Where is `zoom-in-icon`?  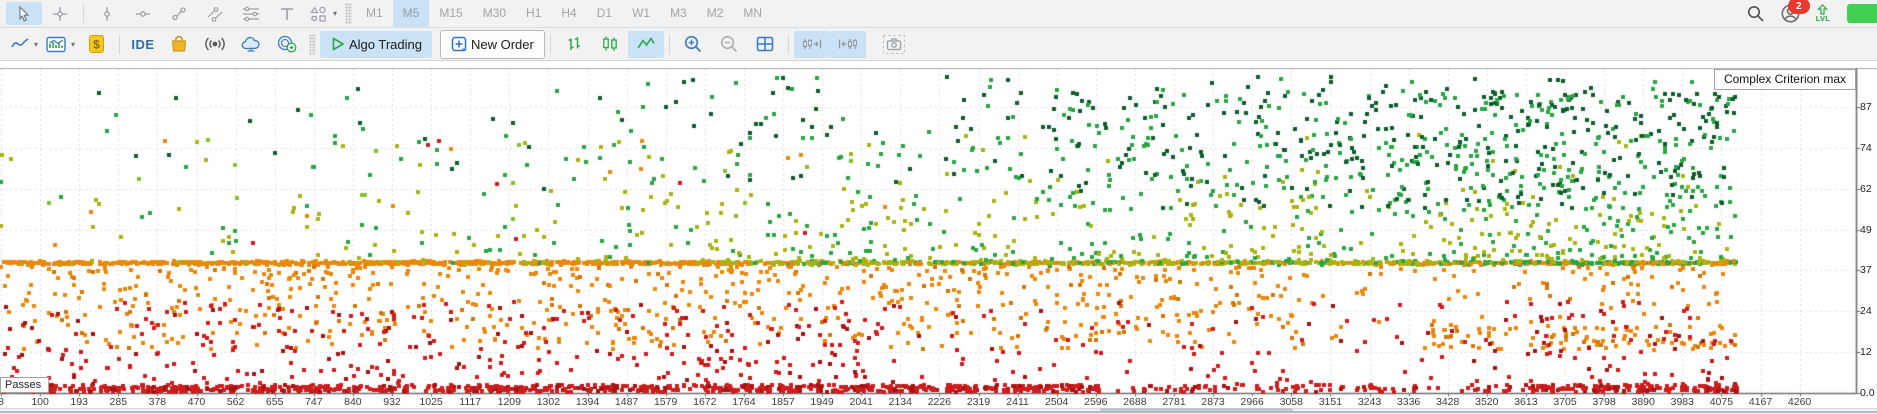 zoom-in-icon is located at coordinates (693, 44).